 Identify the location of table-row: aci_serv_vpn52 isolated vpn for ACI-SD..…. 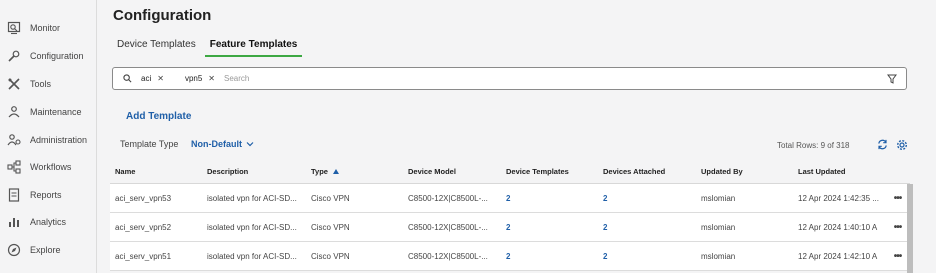
(510, 227).